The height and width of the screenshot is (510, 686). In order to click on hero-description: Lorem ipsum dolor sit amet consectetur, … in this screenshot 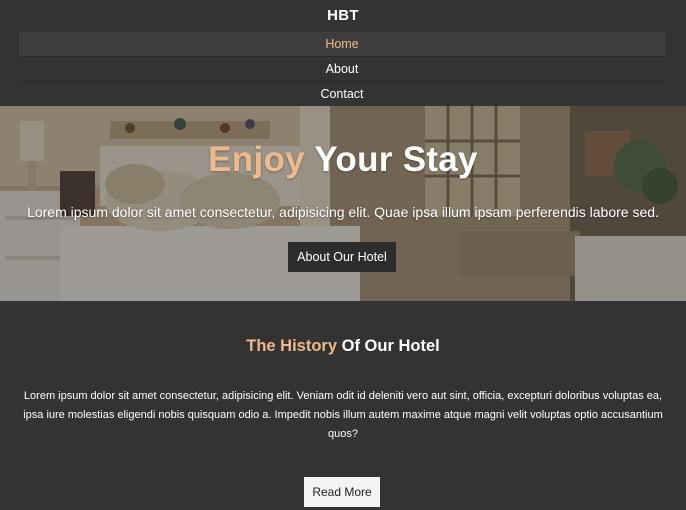, I will do `click(343, 212)`.